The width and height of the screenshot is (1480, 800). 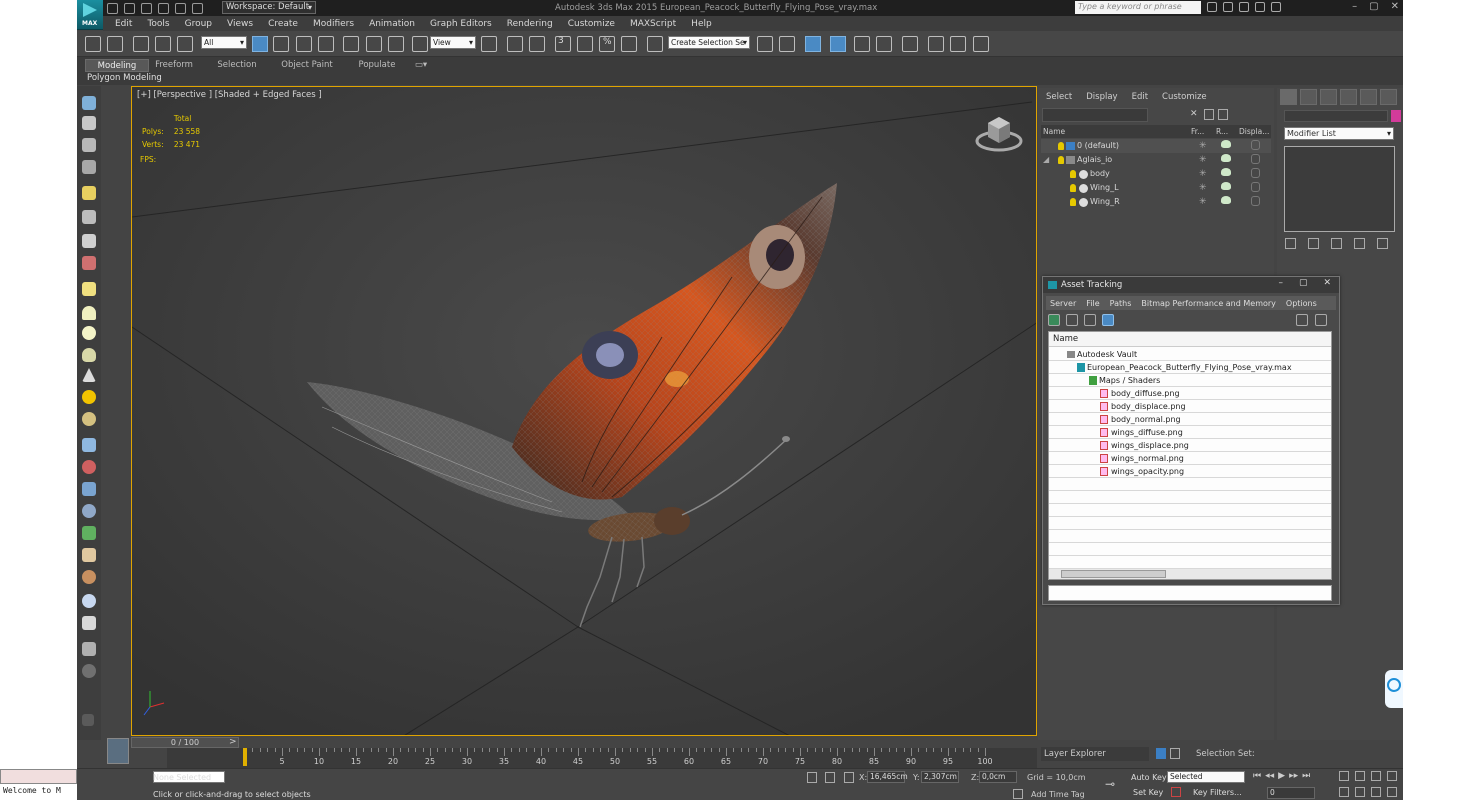 What do you see at coordinates (1376, 776) in the screenshot?
I see `zoom-extents-icon` at bounding box center [1376, 776].